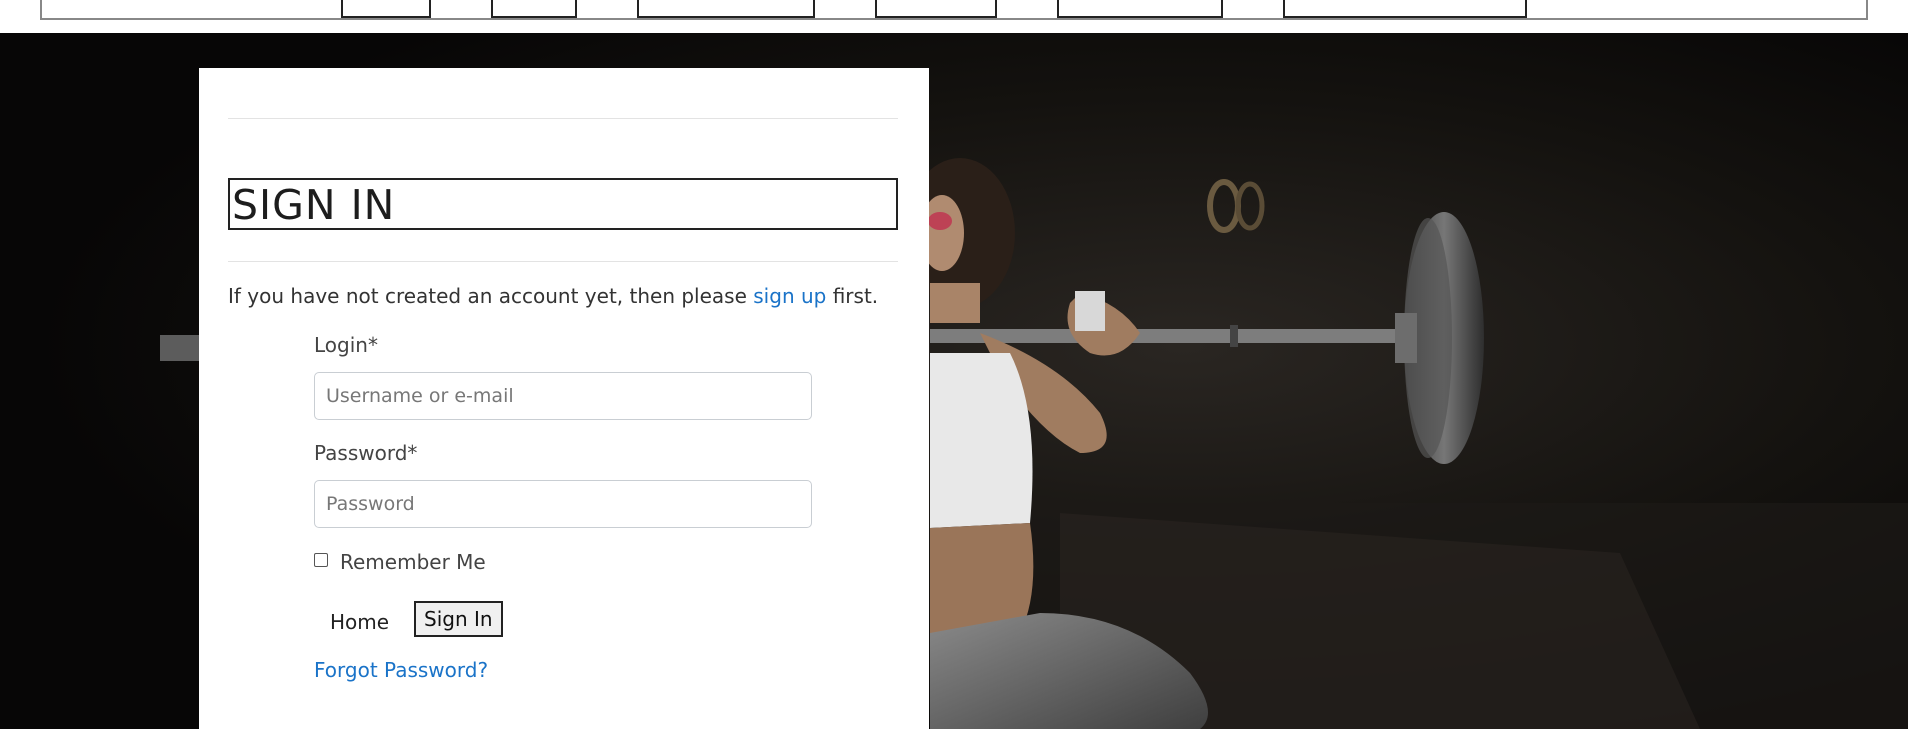 Image resolution: width=1908 pixels, height=729 pixels. Describe the element at coordinates (563, 504) in the screenshot. I see `password-input` at that location.